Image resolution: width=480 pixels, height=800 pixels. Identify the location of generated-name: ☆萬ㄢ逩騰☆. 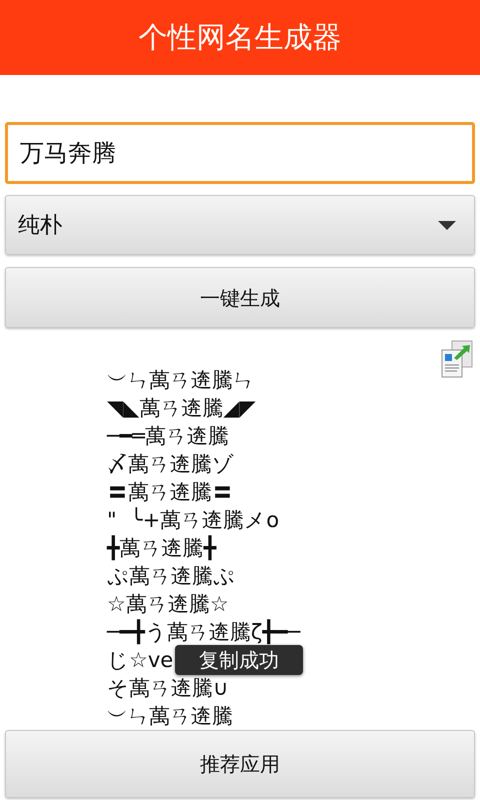
(168, 604).